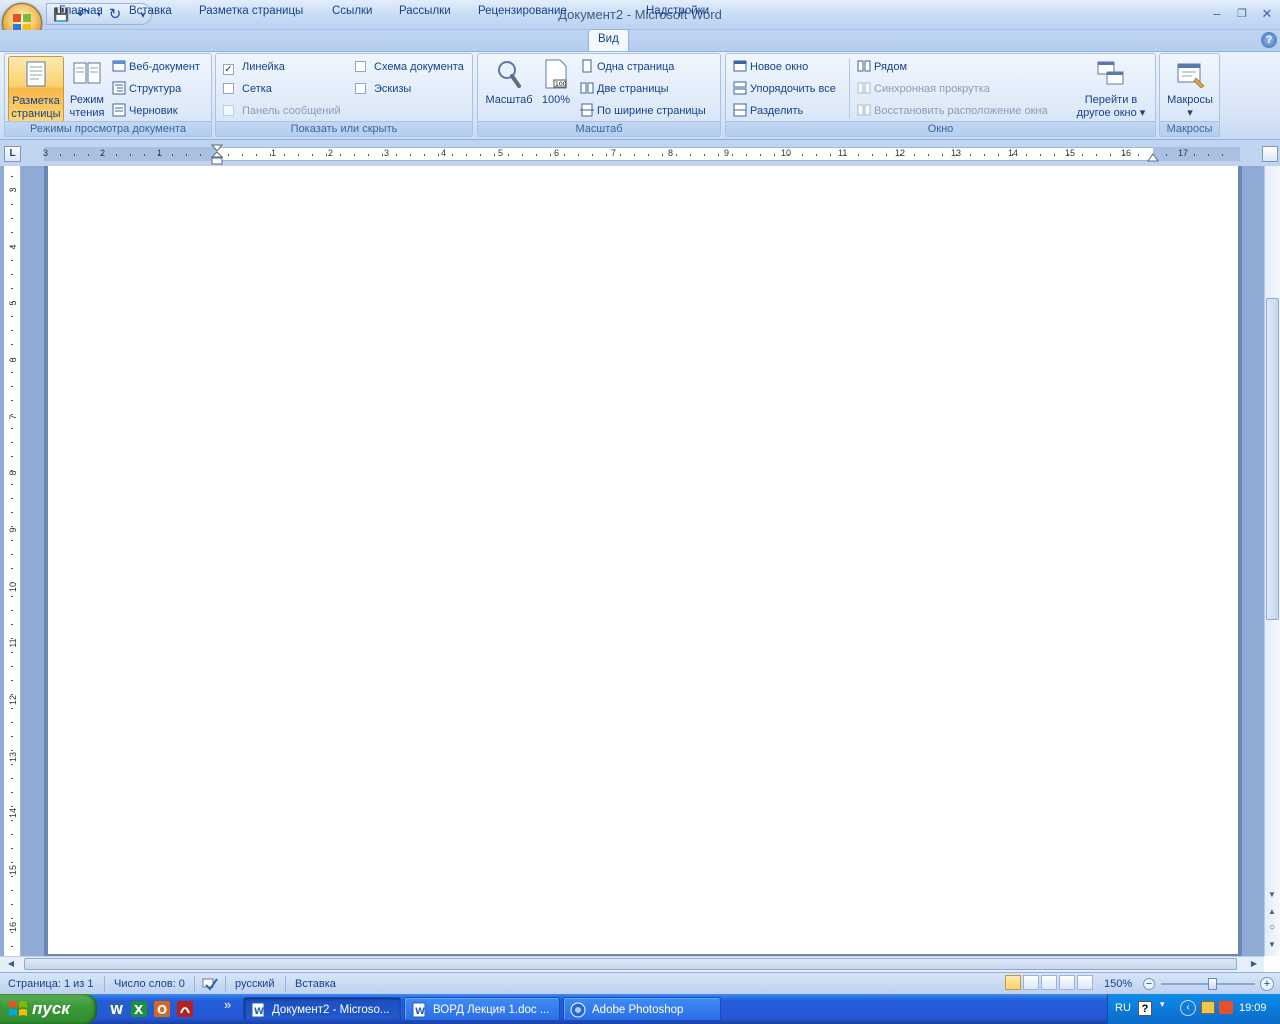 The image size is (1280, 1024). I want to click on tab-home: Главная, so click(81, 12).